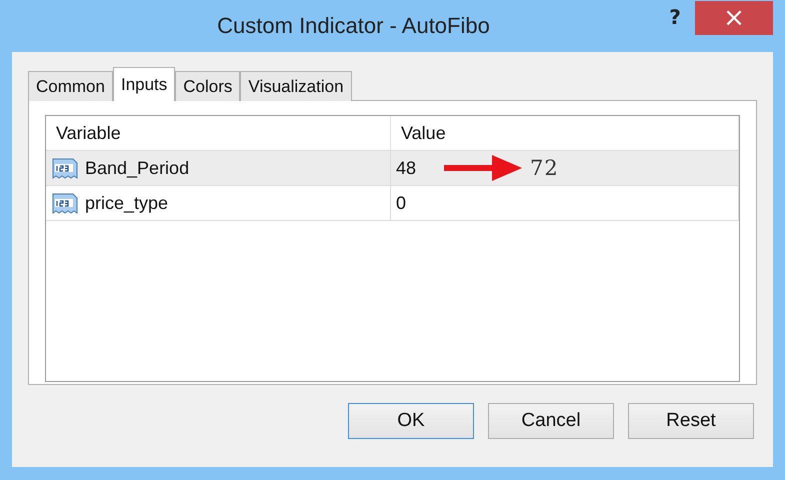  What do you see at coordinates (218, 133) in the screenshot?
I see `column-header: Variable` at bounding box center [218, 133].